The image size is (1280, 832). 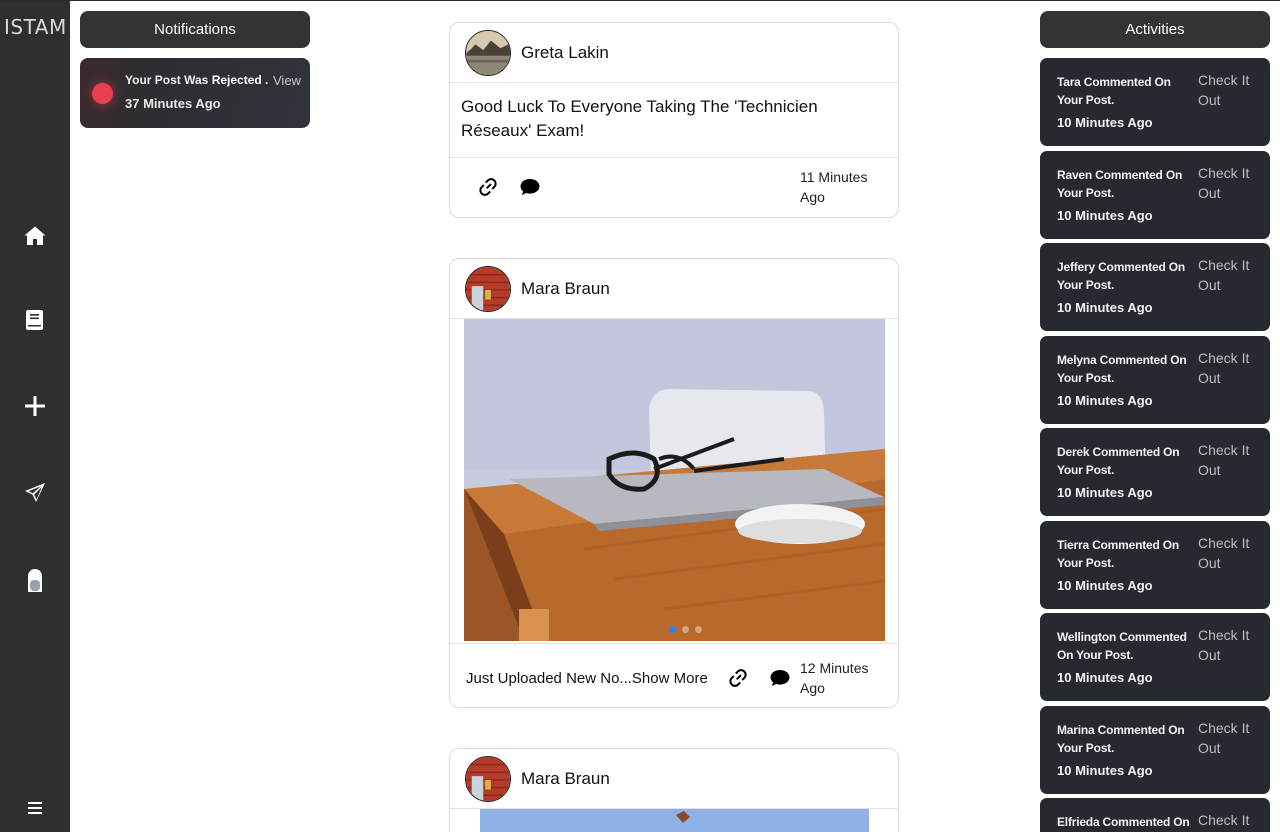 What do you see at coordinates (565, 53) in the screenshot?
I see `post-author: Greta Lakin` at bounding box center [565, 53].